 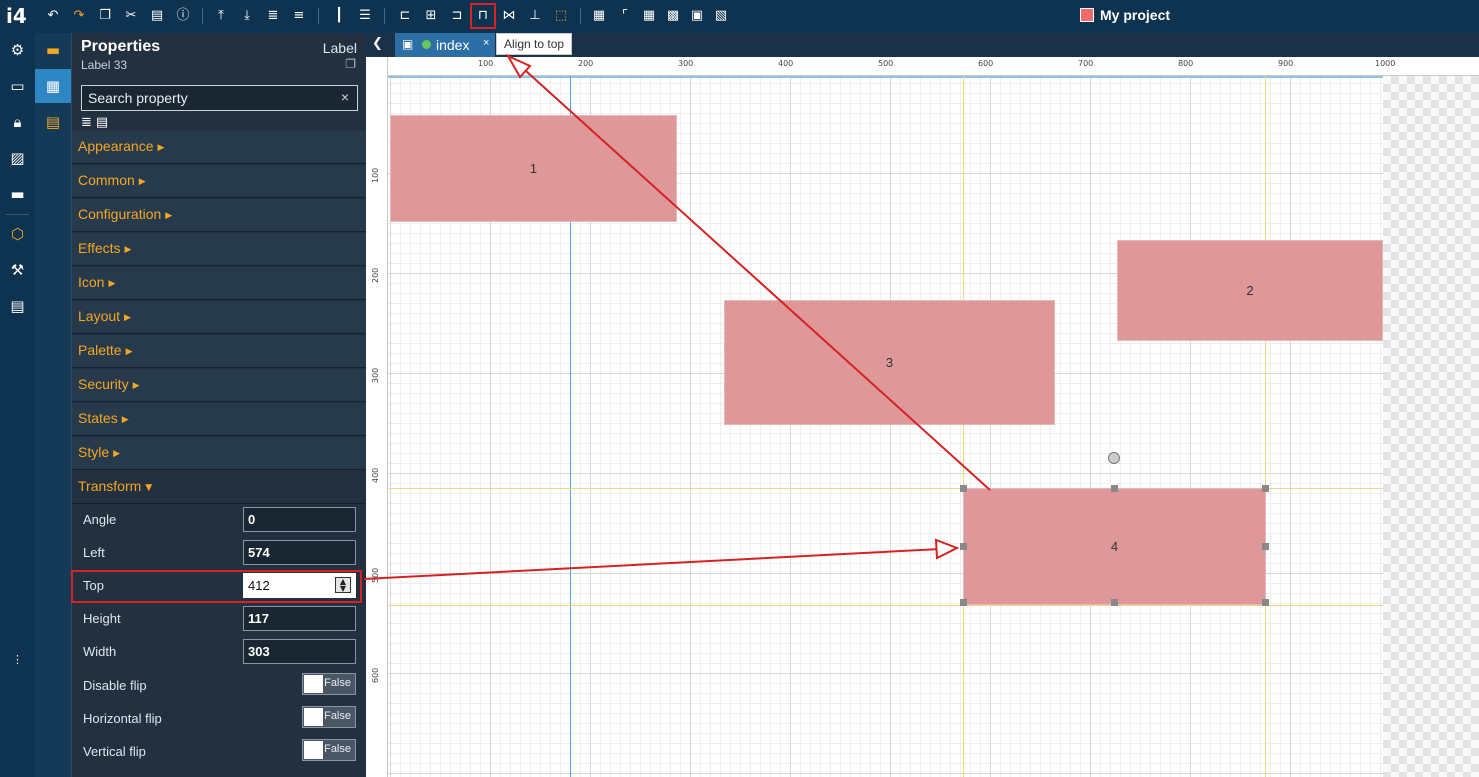 I want to click on category-layout: Layout ▶, so click(x=219, y=317).